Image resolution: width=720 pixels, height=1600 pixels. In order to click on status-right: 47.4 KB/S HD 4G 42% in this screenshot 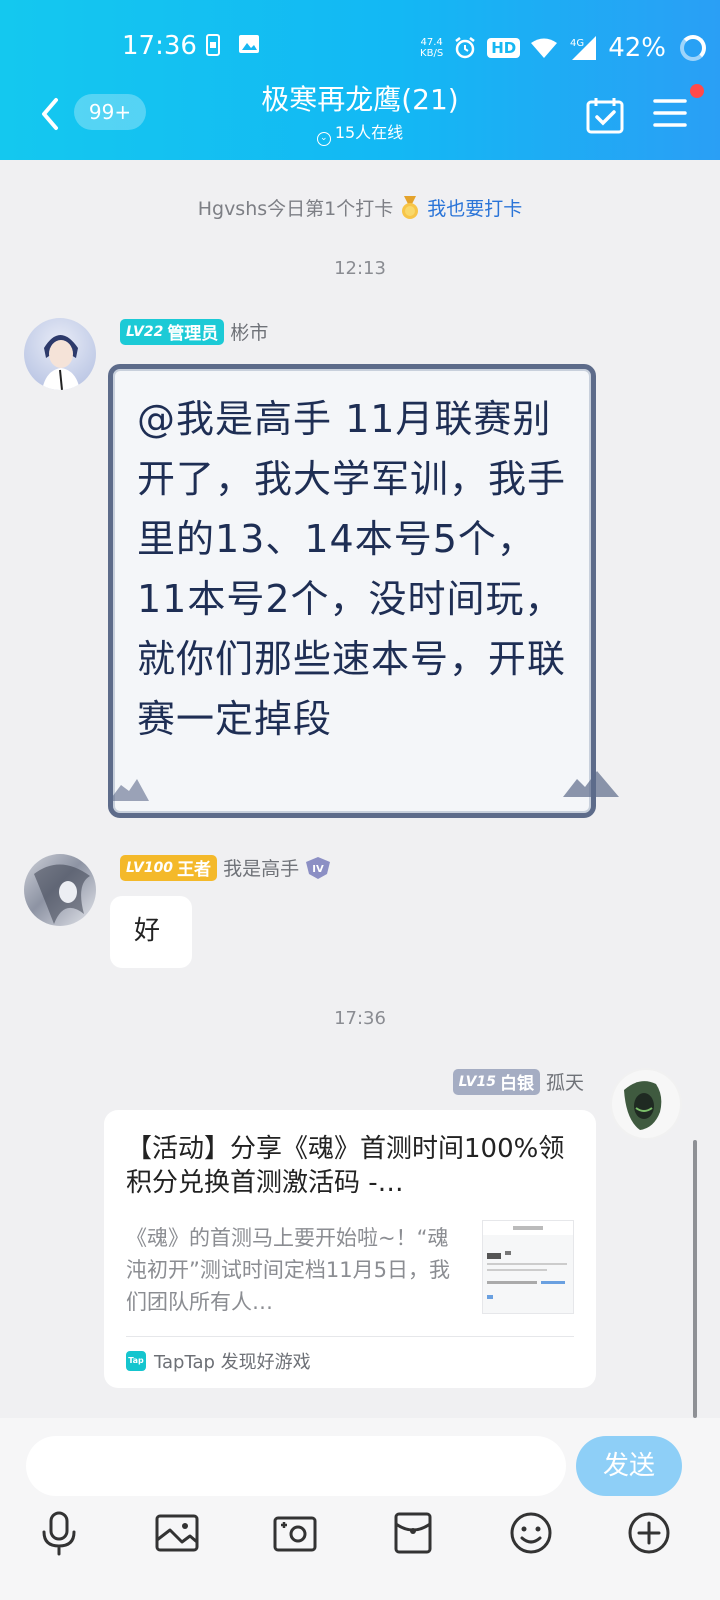, I will do `click(563, 48)`.